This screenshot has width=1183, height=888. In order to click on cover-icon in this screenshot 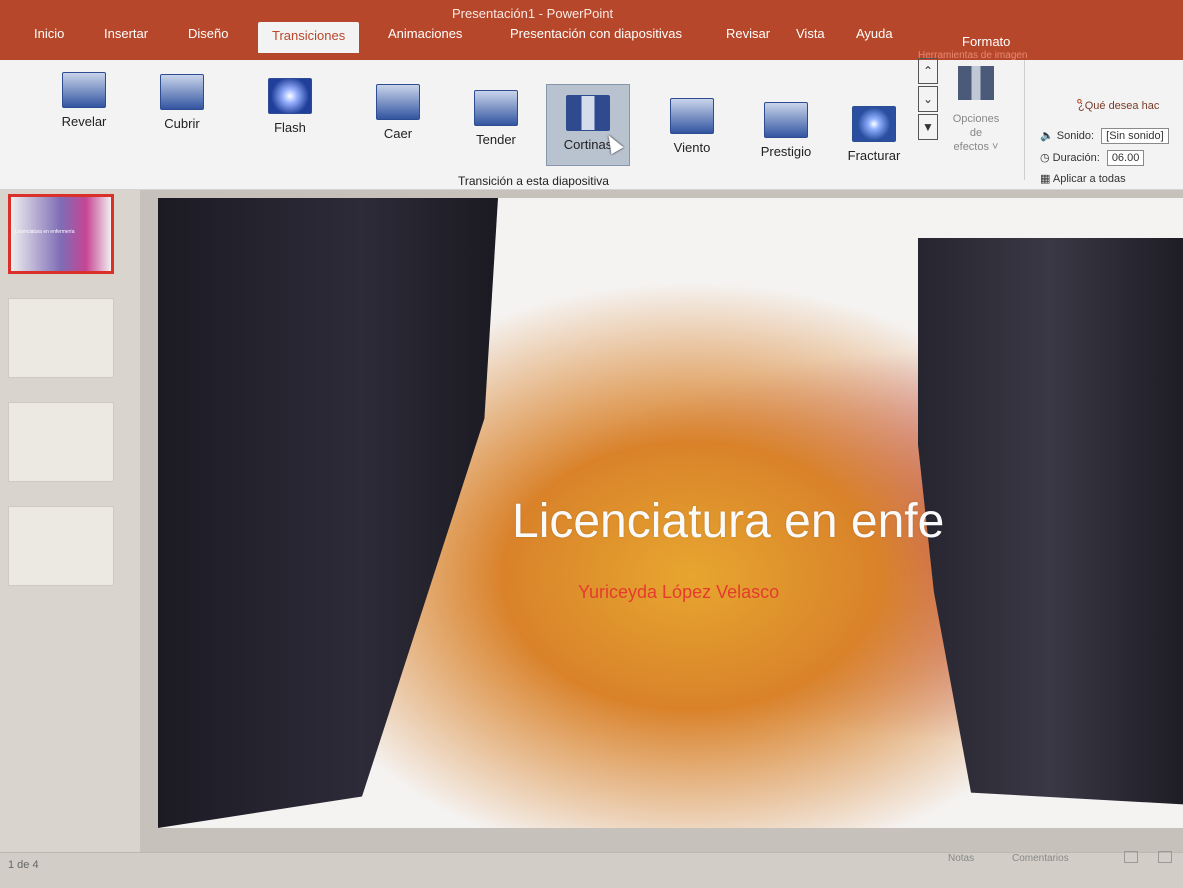, I will do `click(182, 92)`.